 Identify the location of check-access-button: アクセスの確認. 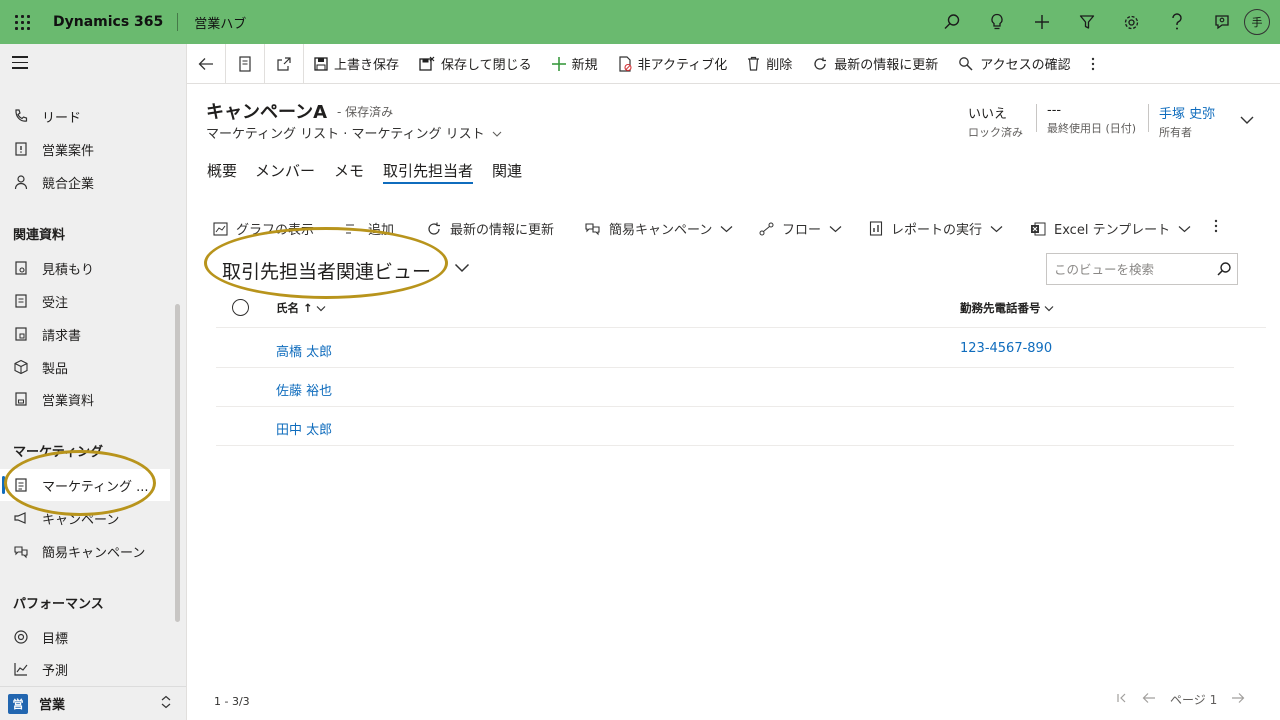
(1014, 64).